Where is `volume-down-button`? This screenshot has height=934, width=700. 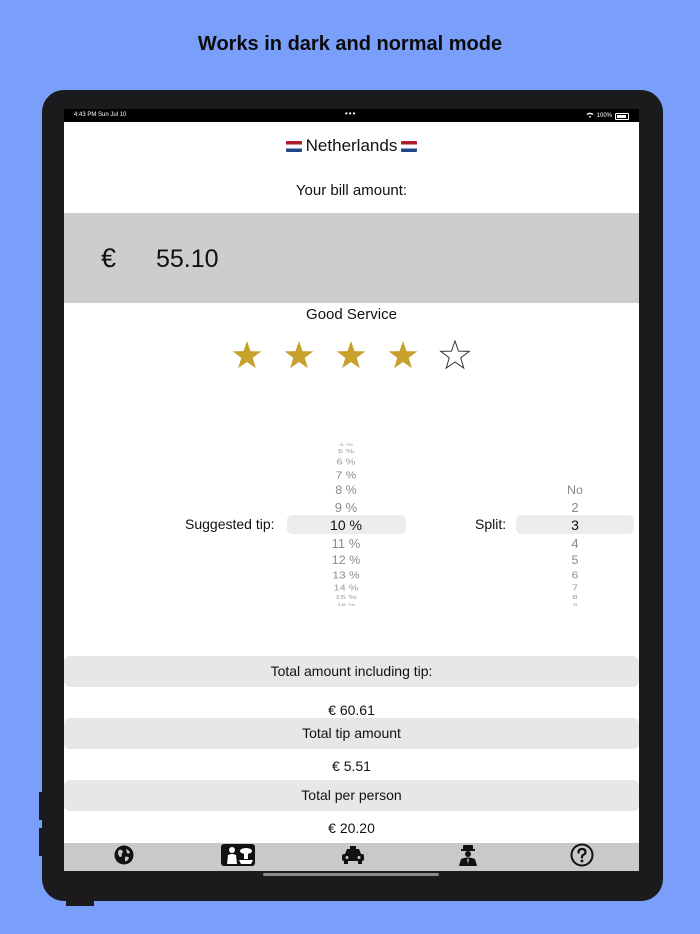
volume-down-button is located at coordinates (41, 842).